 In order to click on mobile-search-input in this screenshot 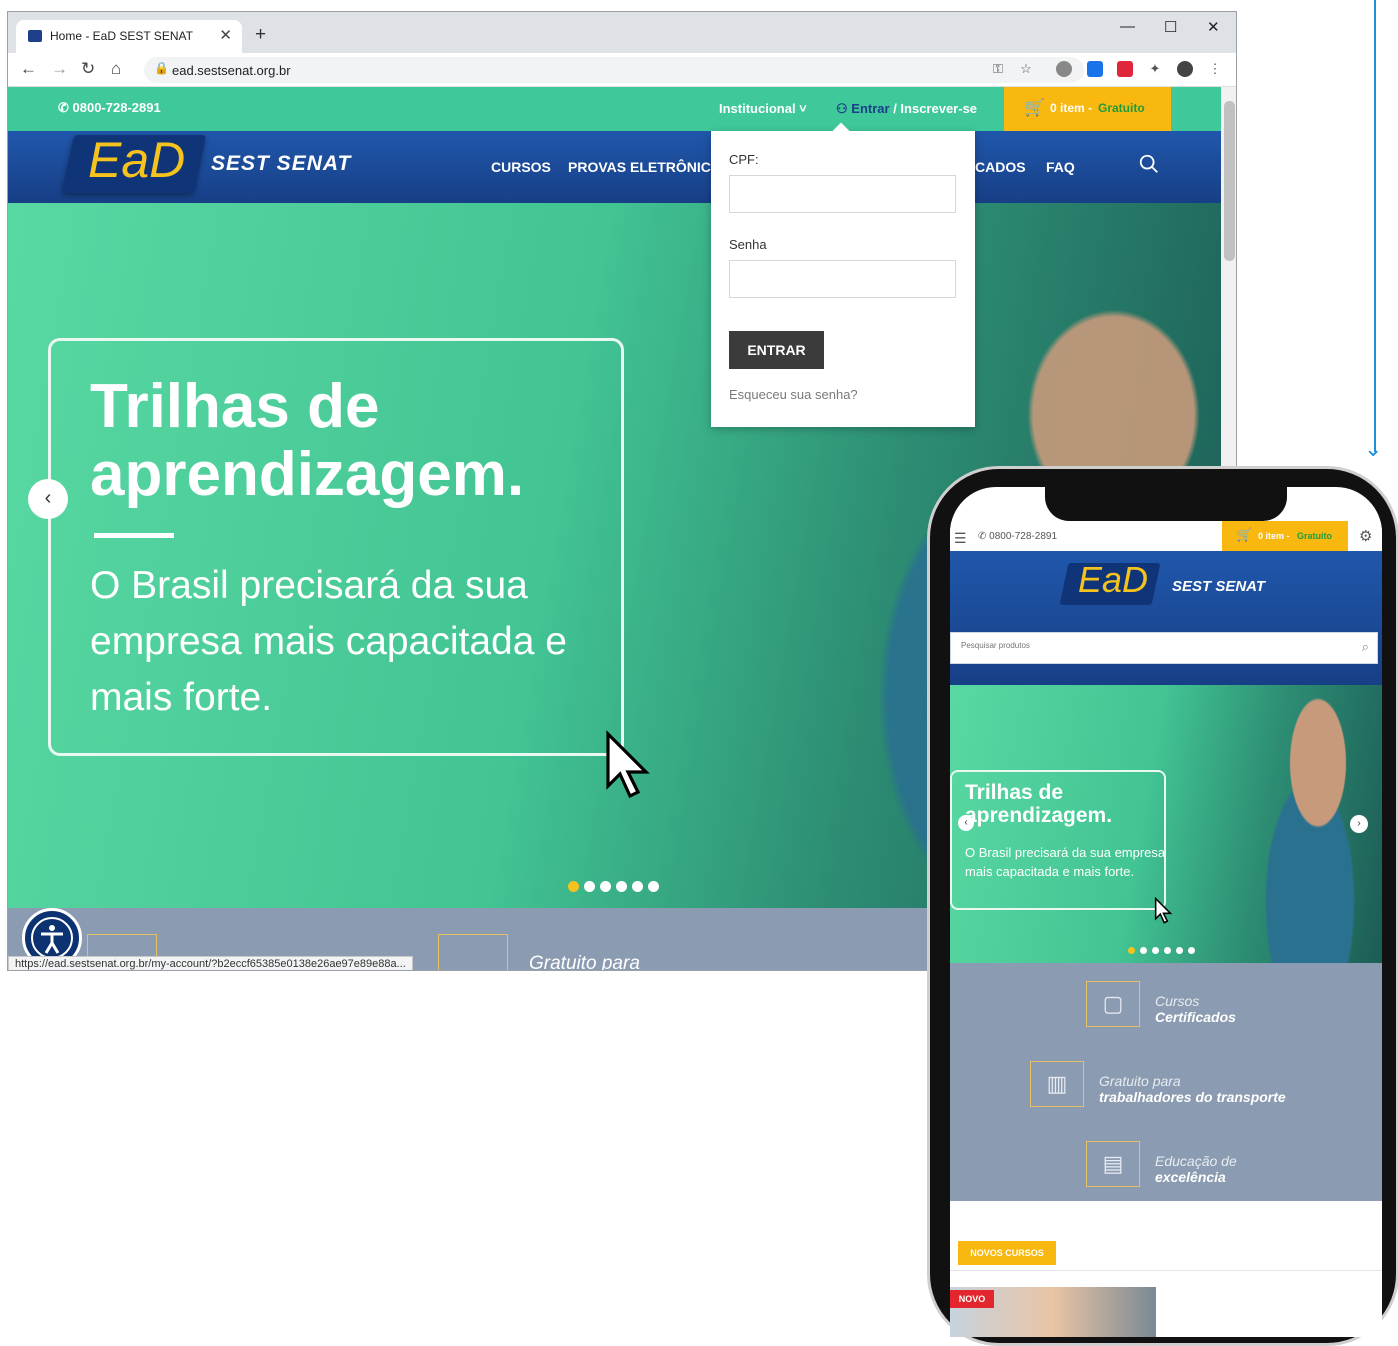, I will do `click(1141, 645)`.